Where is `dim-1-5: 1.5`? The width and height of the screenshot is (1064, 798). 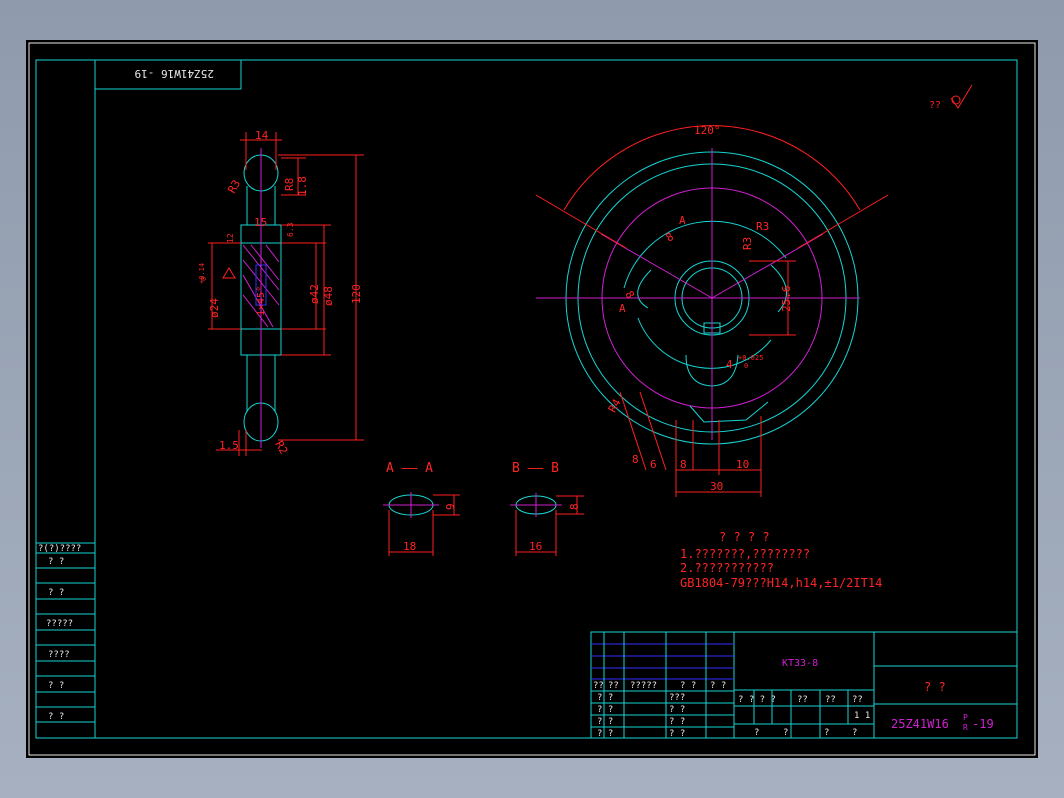 dim-1-5: 1.5 is located at coordinates (229, 445).